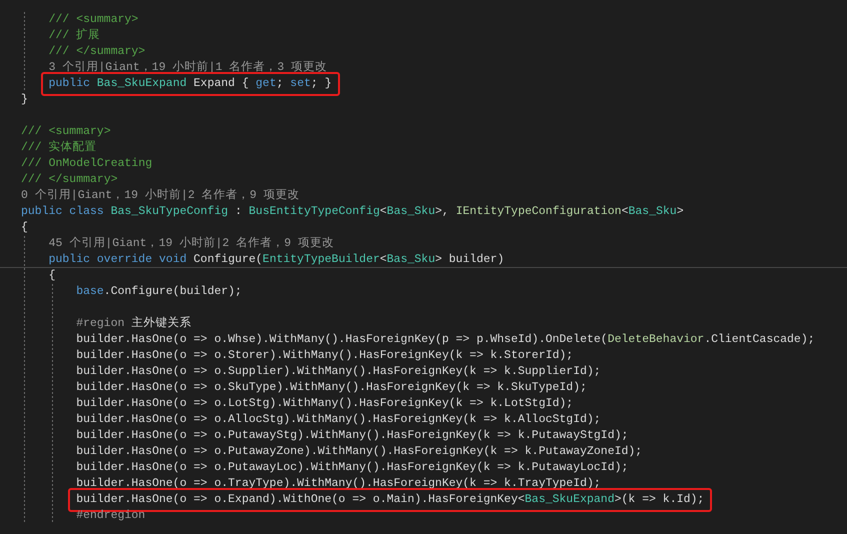 The height and width of the screenshot is (534, 847). Describe the element at coordinates (86, 164) in the screenshot. I see `code-comment: /// OnModelCreating` at that location.